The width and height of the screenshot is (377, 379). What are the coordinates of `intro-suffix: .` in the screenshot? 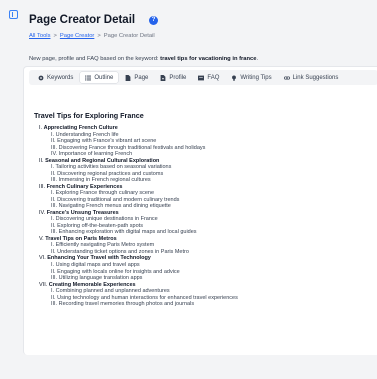 It's located at (257, 59).